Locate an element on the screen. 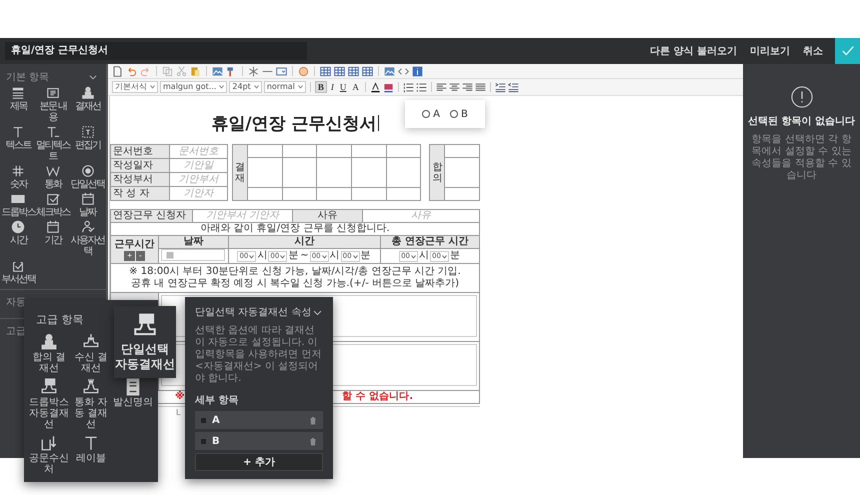  value-cell: 기안일 is located at coordinates (198, 165).